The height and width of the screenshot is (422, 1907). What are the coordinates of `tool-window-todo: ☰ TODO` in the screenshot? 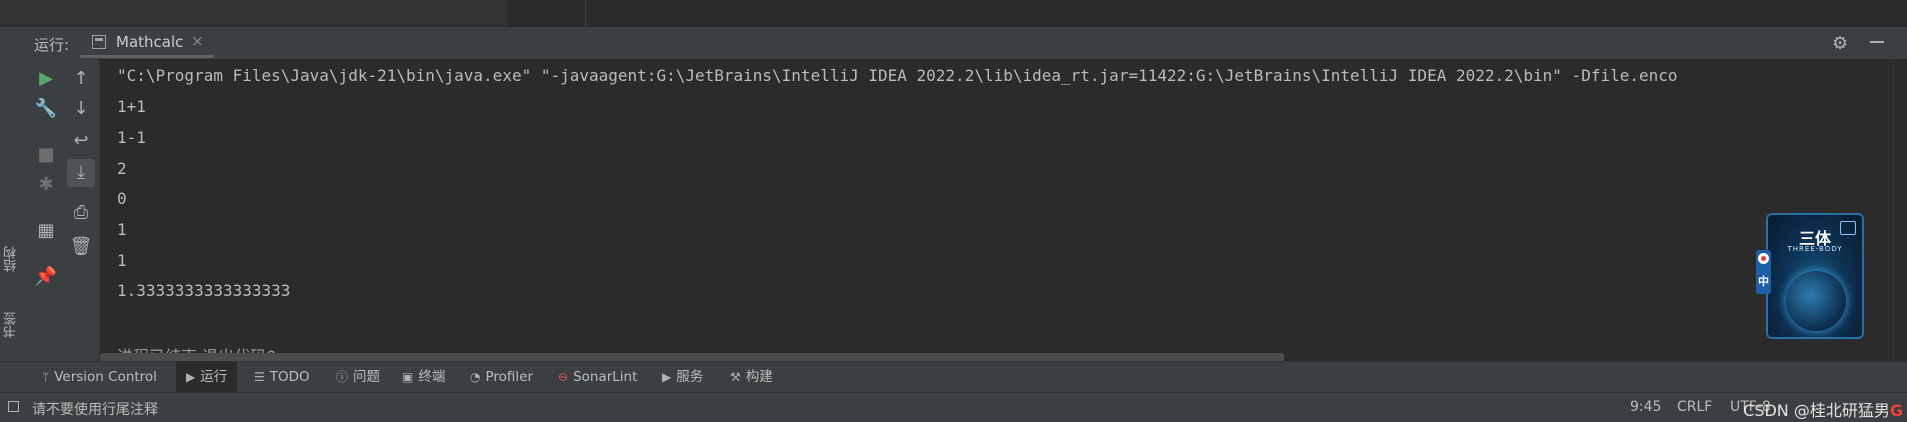 It's located at (282, 377).